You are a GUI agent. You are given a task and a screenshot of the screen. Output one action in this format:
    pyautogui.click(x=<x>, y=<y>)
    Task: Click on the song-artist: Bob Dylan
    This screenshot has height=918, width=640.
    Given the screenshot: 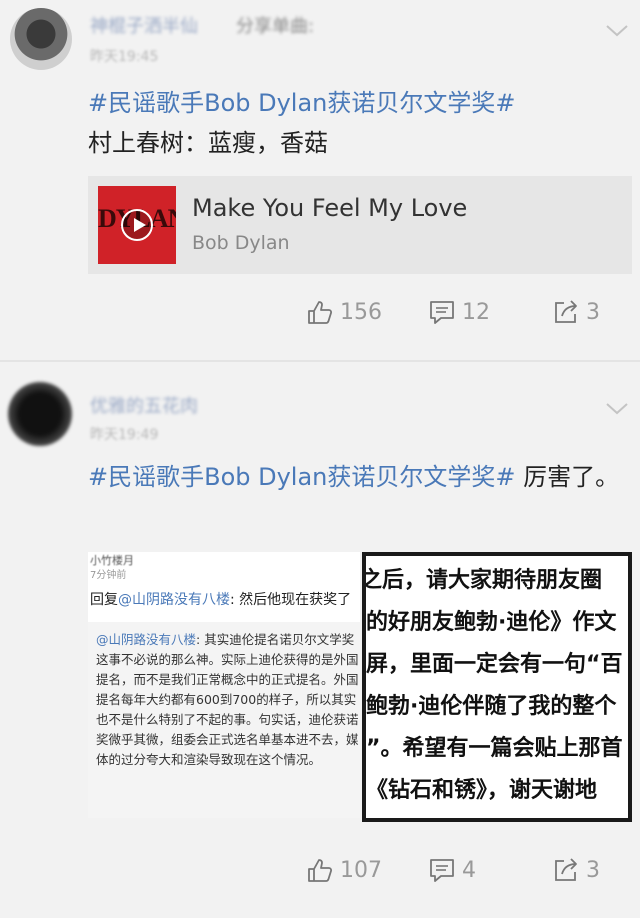 What is the action you would take?
    pyautogui.click(x=241, y=243)
    